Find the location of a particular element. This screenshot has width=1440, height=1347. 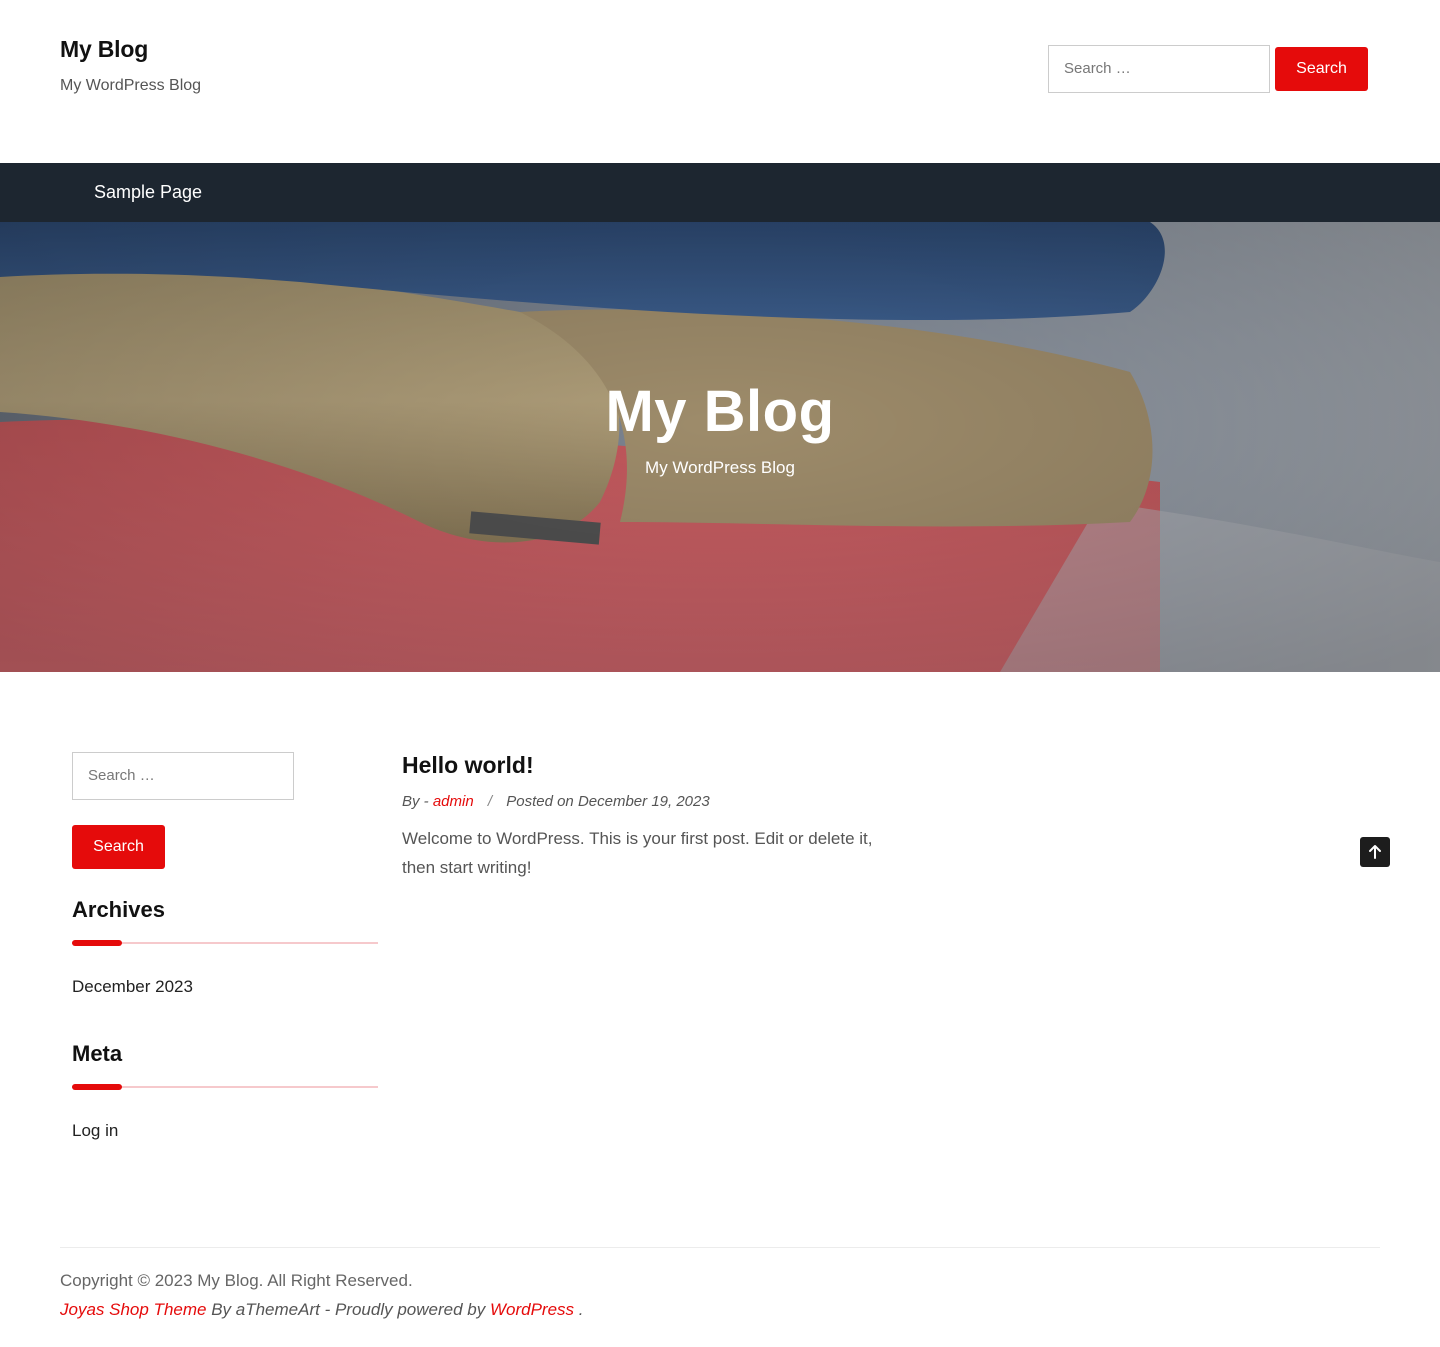

site-description: My WordPress Blog is located at coordinates (131, 85).